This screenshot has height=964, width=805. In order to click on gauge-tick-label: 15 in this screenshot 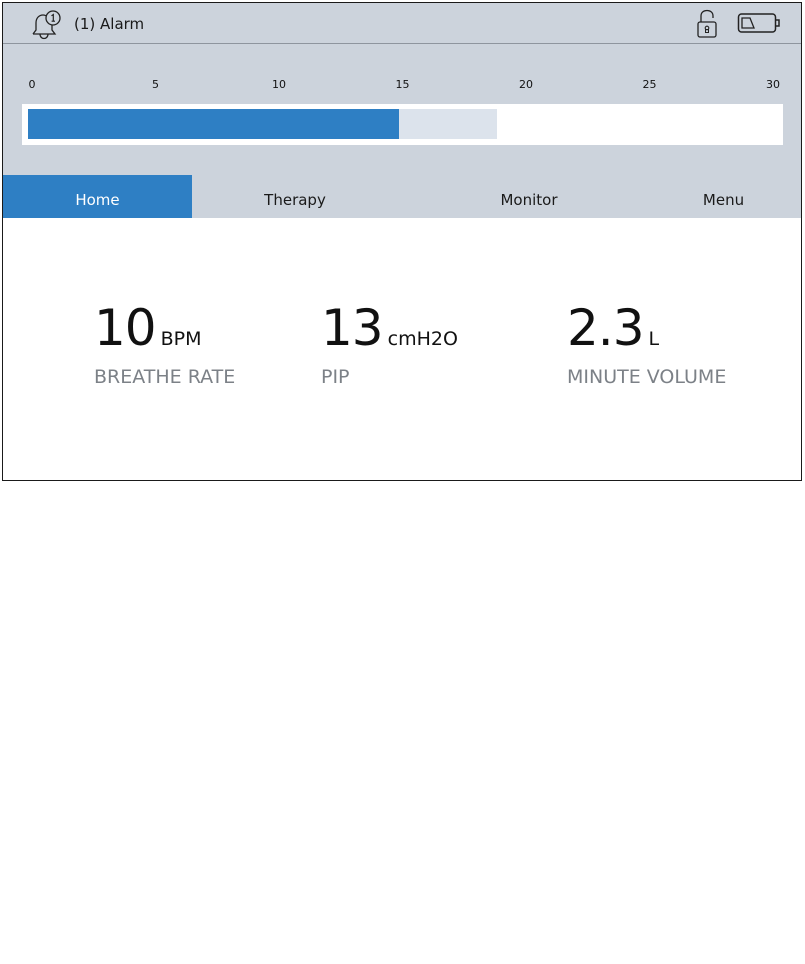, I will do `click(402, 84)`.